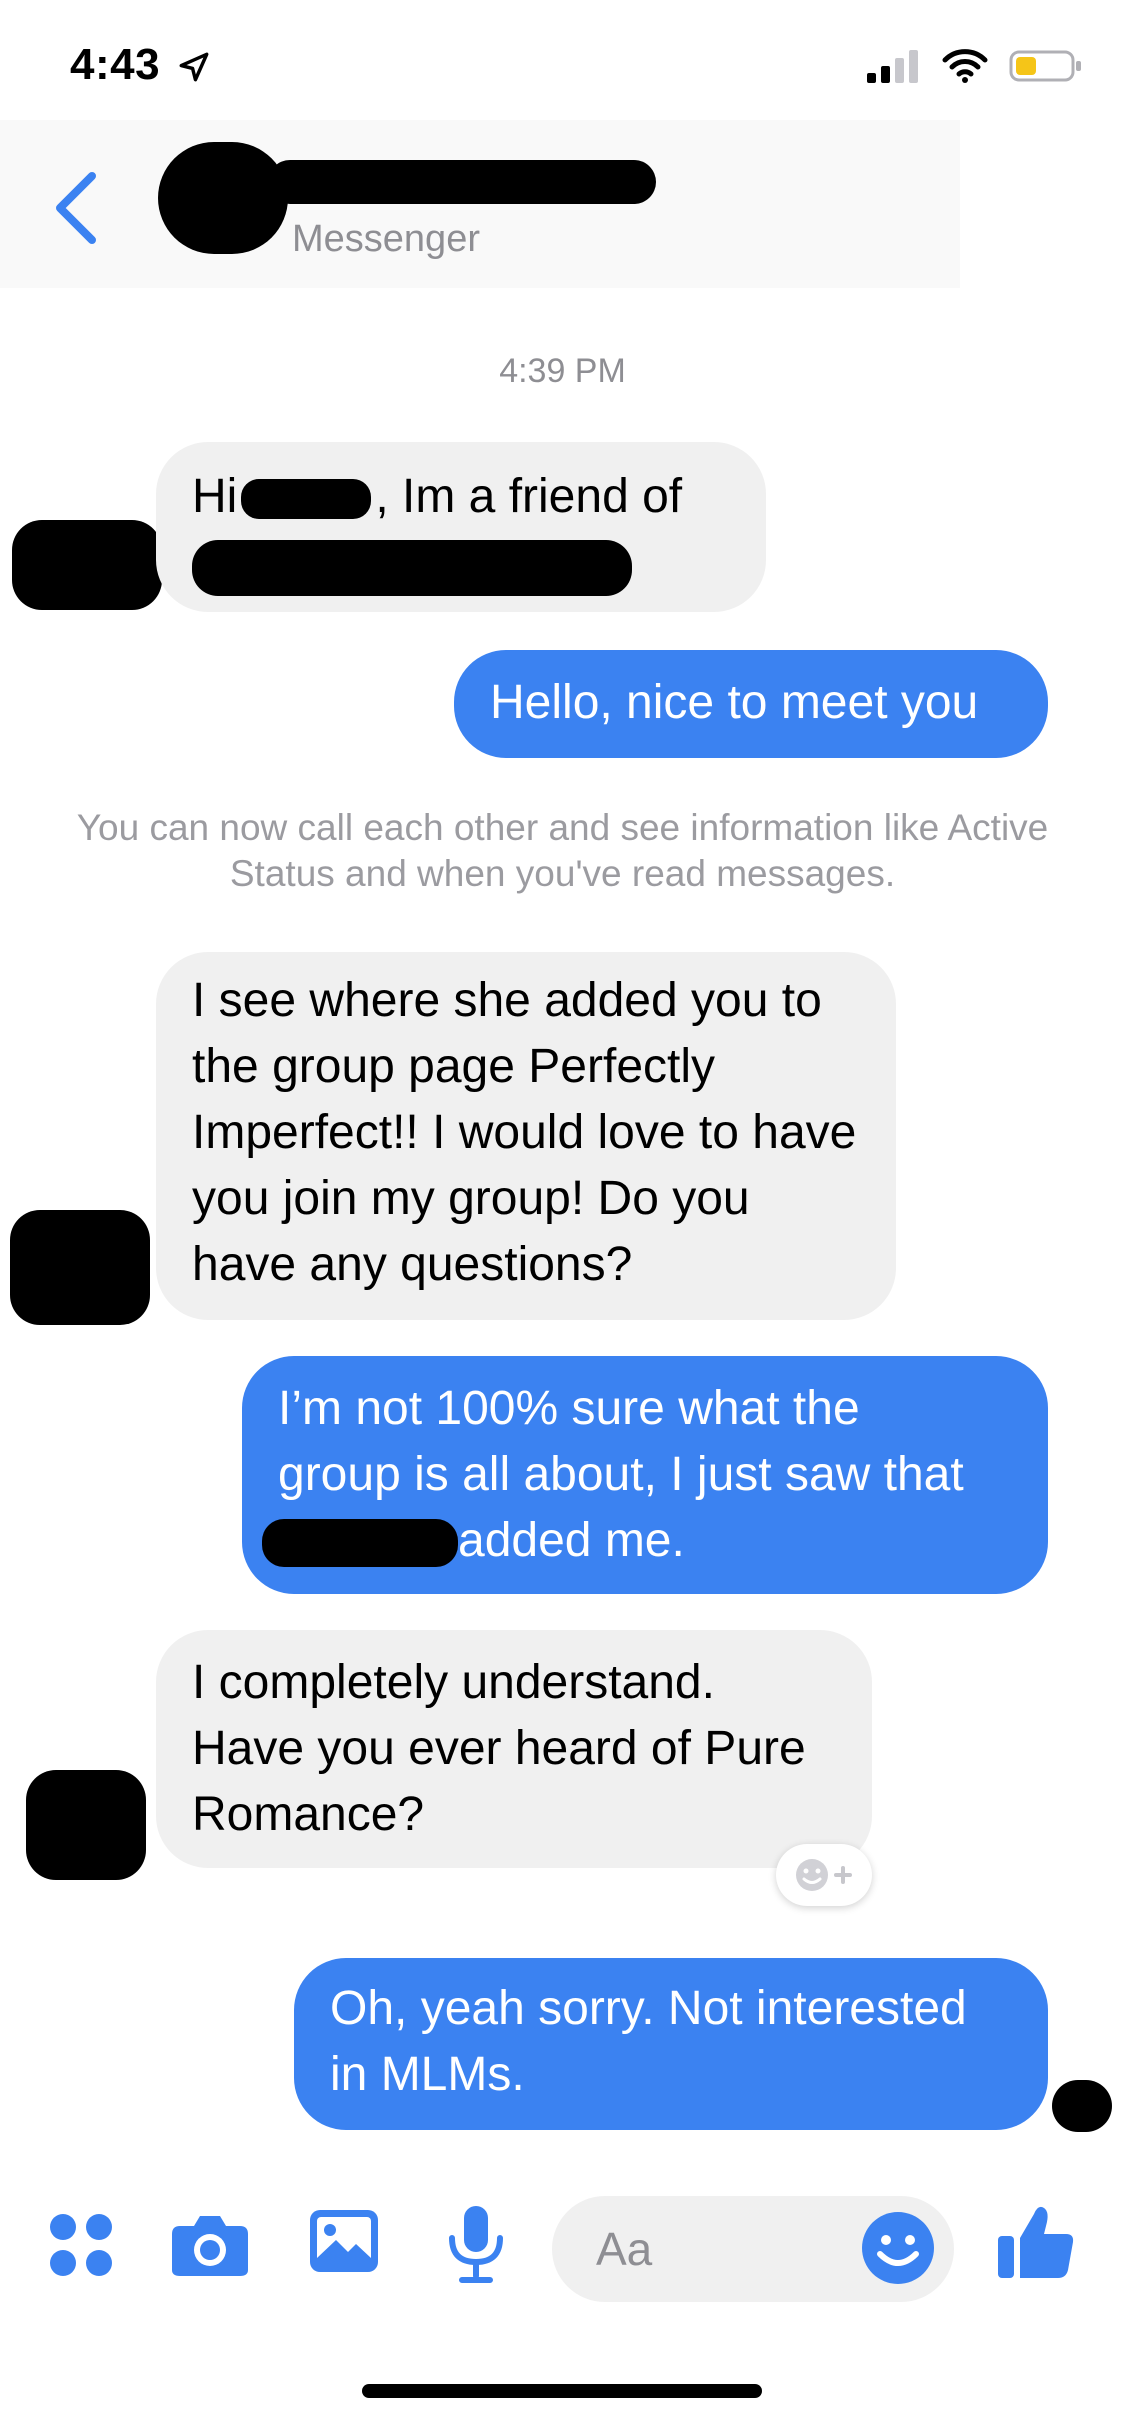 The image size is (1125, 2436). What do you see at coordinates (1082, 2106) in the screenshot?
I see `read-receipt-avatar` at bounding box center [1082, 2106].